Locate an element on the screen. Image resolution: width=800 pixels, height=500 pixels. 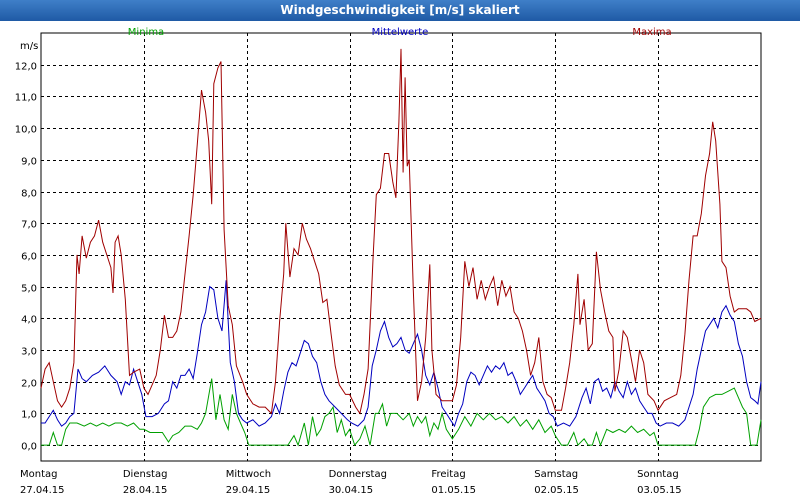
y-tick-label: 6,0 is located at coordinates (29, 257).